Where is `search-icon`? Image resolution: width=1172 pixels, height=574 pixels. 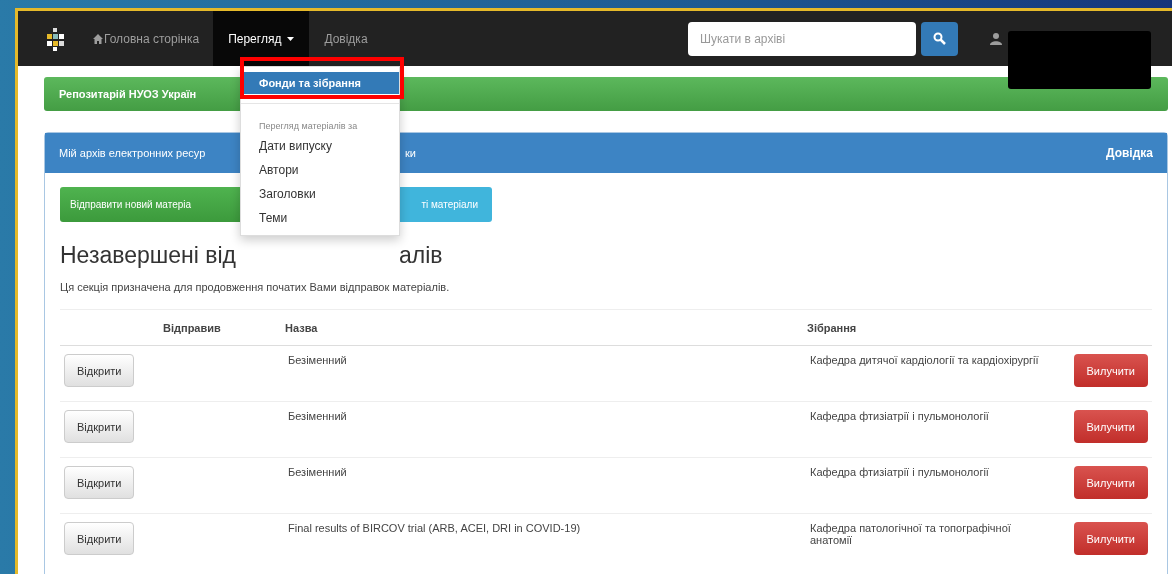 search-icon is located at coordinates (939, 38).